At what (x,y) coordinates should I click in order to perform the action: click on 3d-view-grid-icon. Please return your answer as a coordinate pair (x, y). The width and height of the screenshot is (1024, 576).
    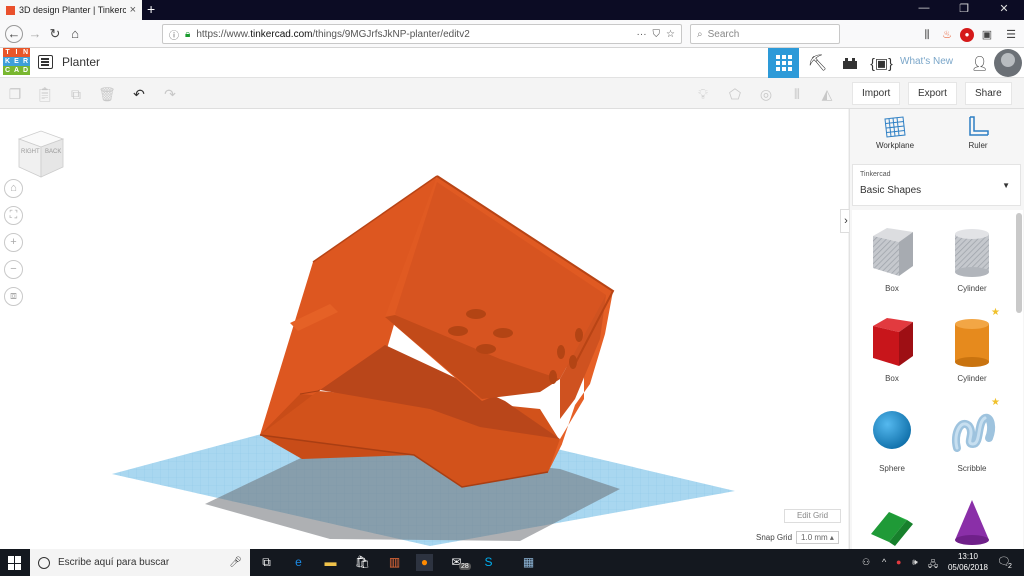
    Looking at the image, I should click on (783, 63).